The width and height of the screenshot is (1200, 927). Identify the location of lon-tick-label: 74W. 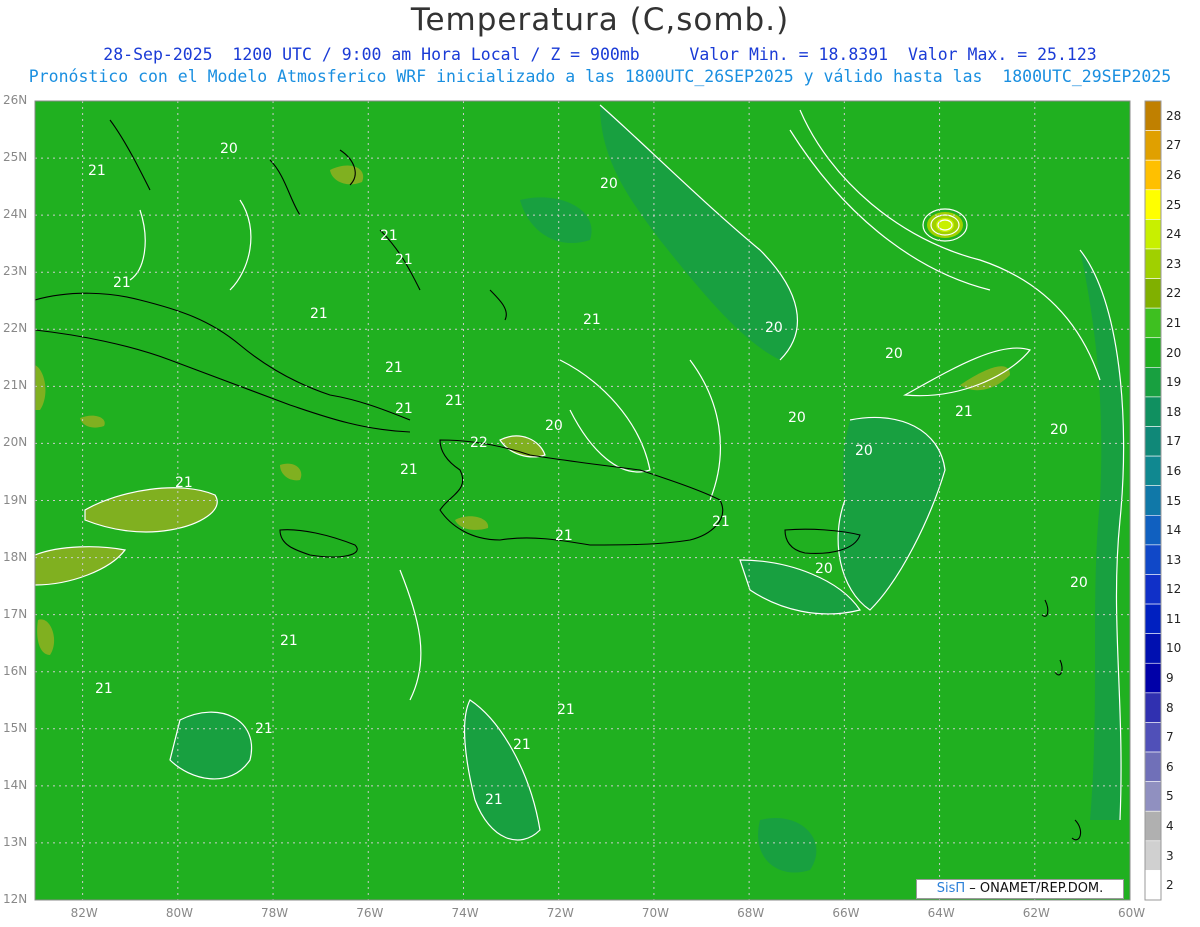
(465, 913).